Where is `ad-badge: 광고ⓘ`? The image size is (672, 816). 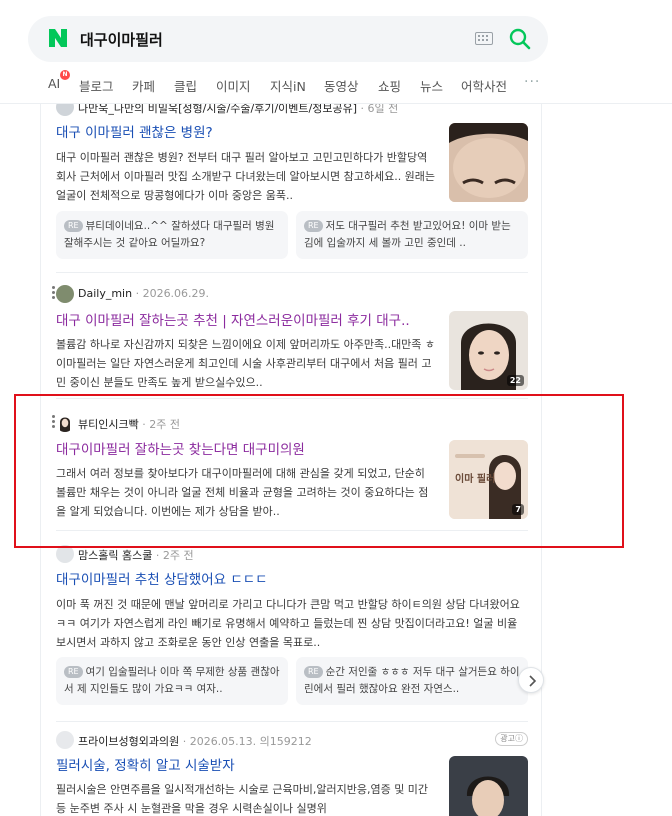
ad-badge: 광고ⓘ is located at coordinates (511, 739).